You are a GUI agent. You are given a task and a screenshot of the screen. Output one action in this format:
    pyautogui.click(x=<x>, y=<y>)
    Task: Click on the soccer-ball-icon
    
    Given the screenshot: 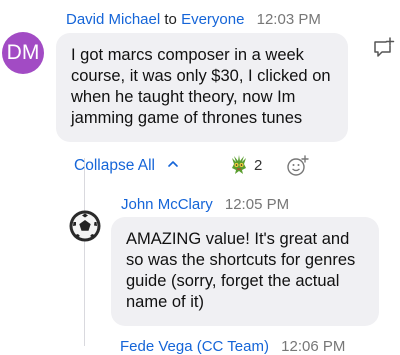 What is the action you would take?
    pyautogui.click(x=85, y=226)
    